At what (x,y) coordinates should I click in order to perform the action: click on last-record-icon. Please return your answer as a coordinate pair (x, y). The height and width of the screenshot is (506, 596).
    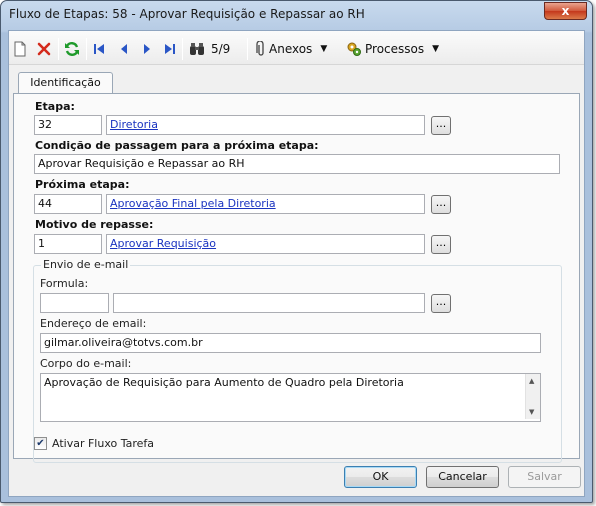
    Looking at the image, I should click on (170, 49).